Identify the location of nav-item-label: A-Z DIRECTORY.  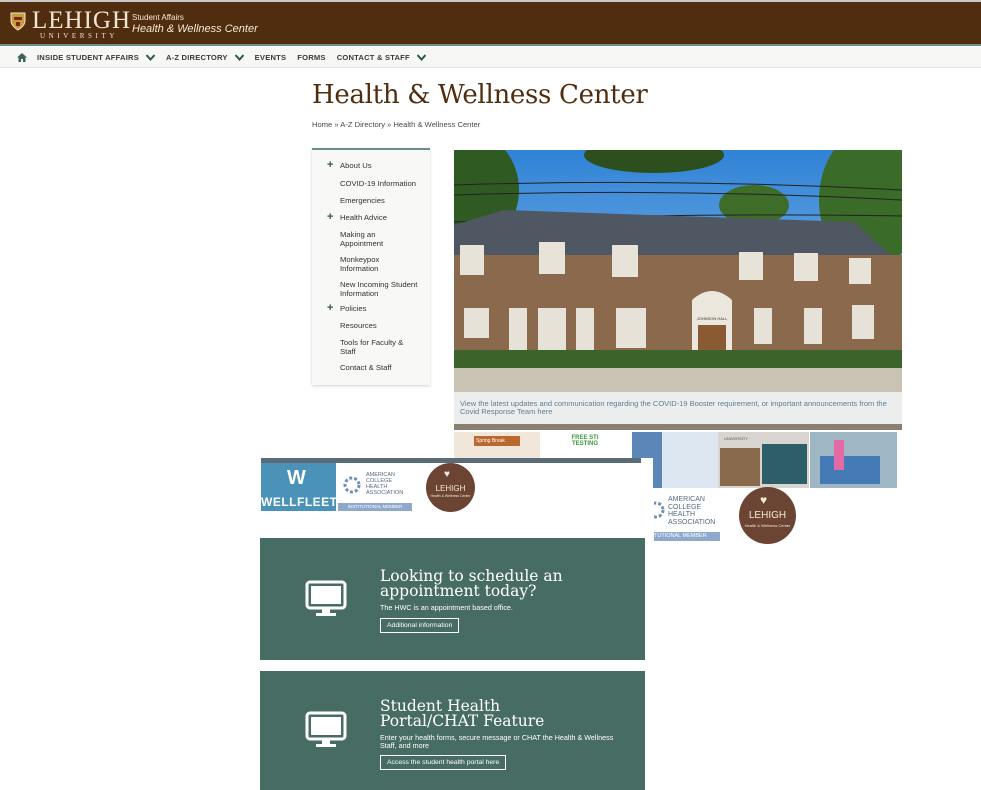
(197, 57).